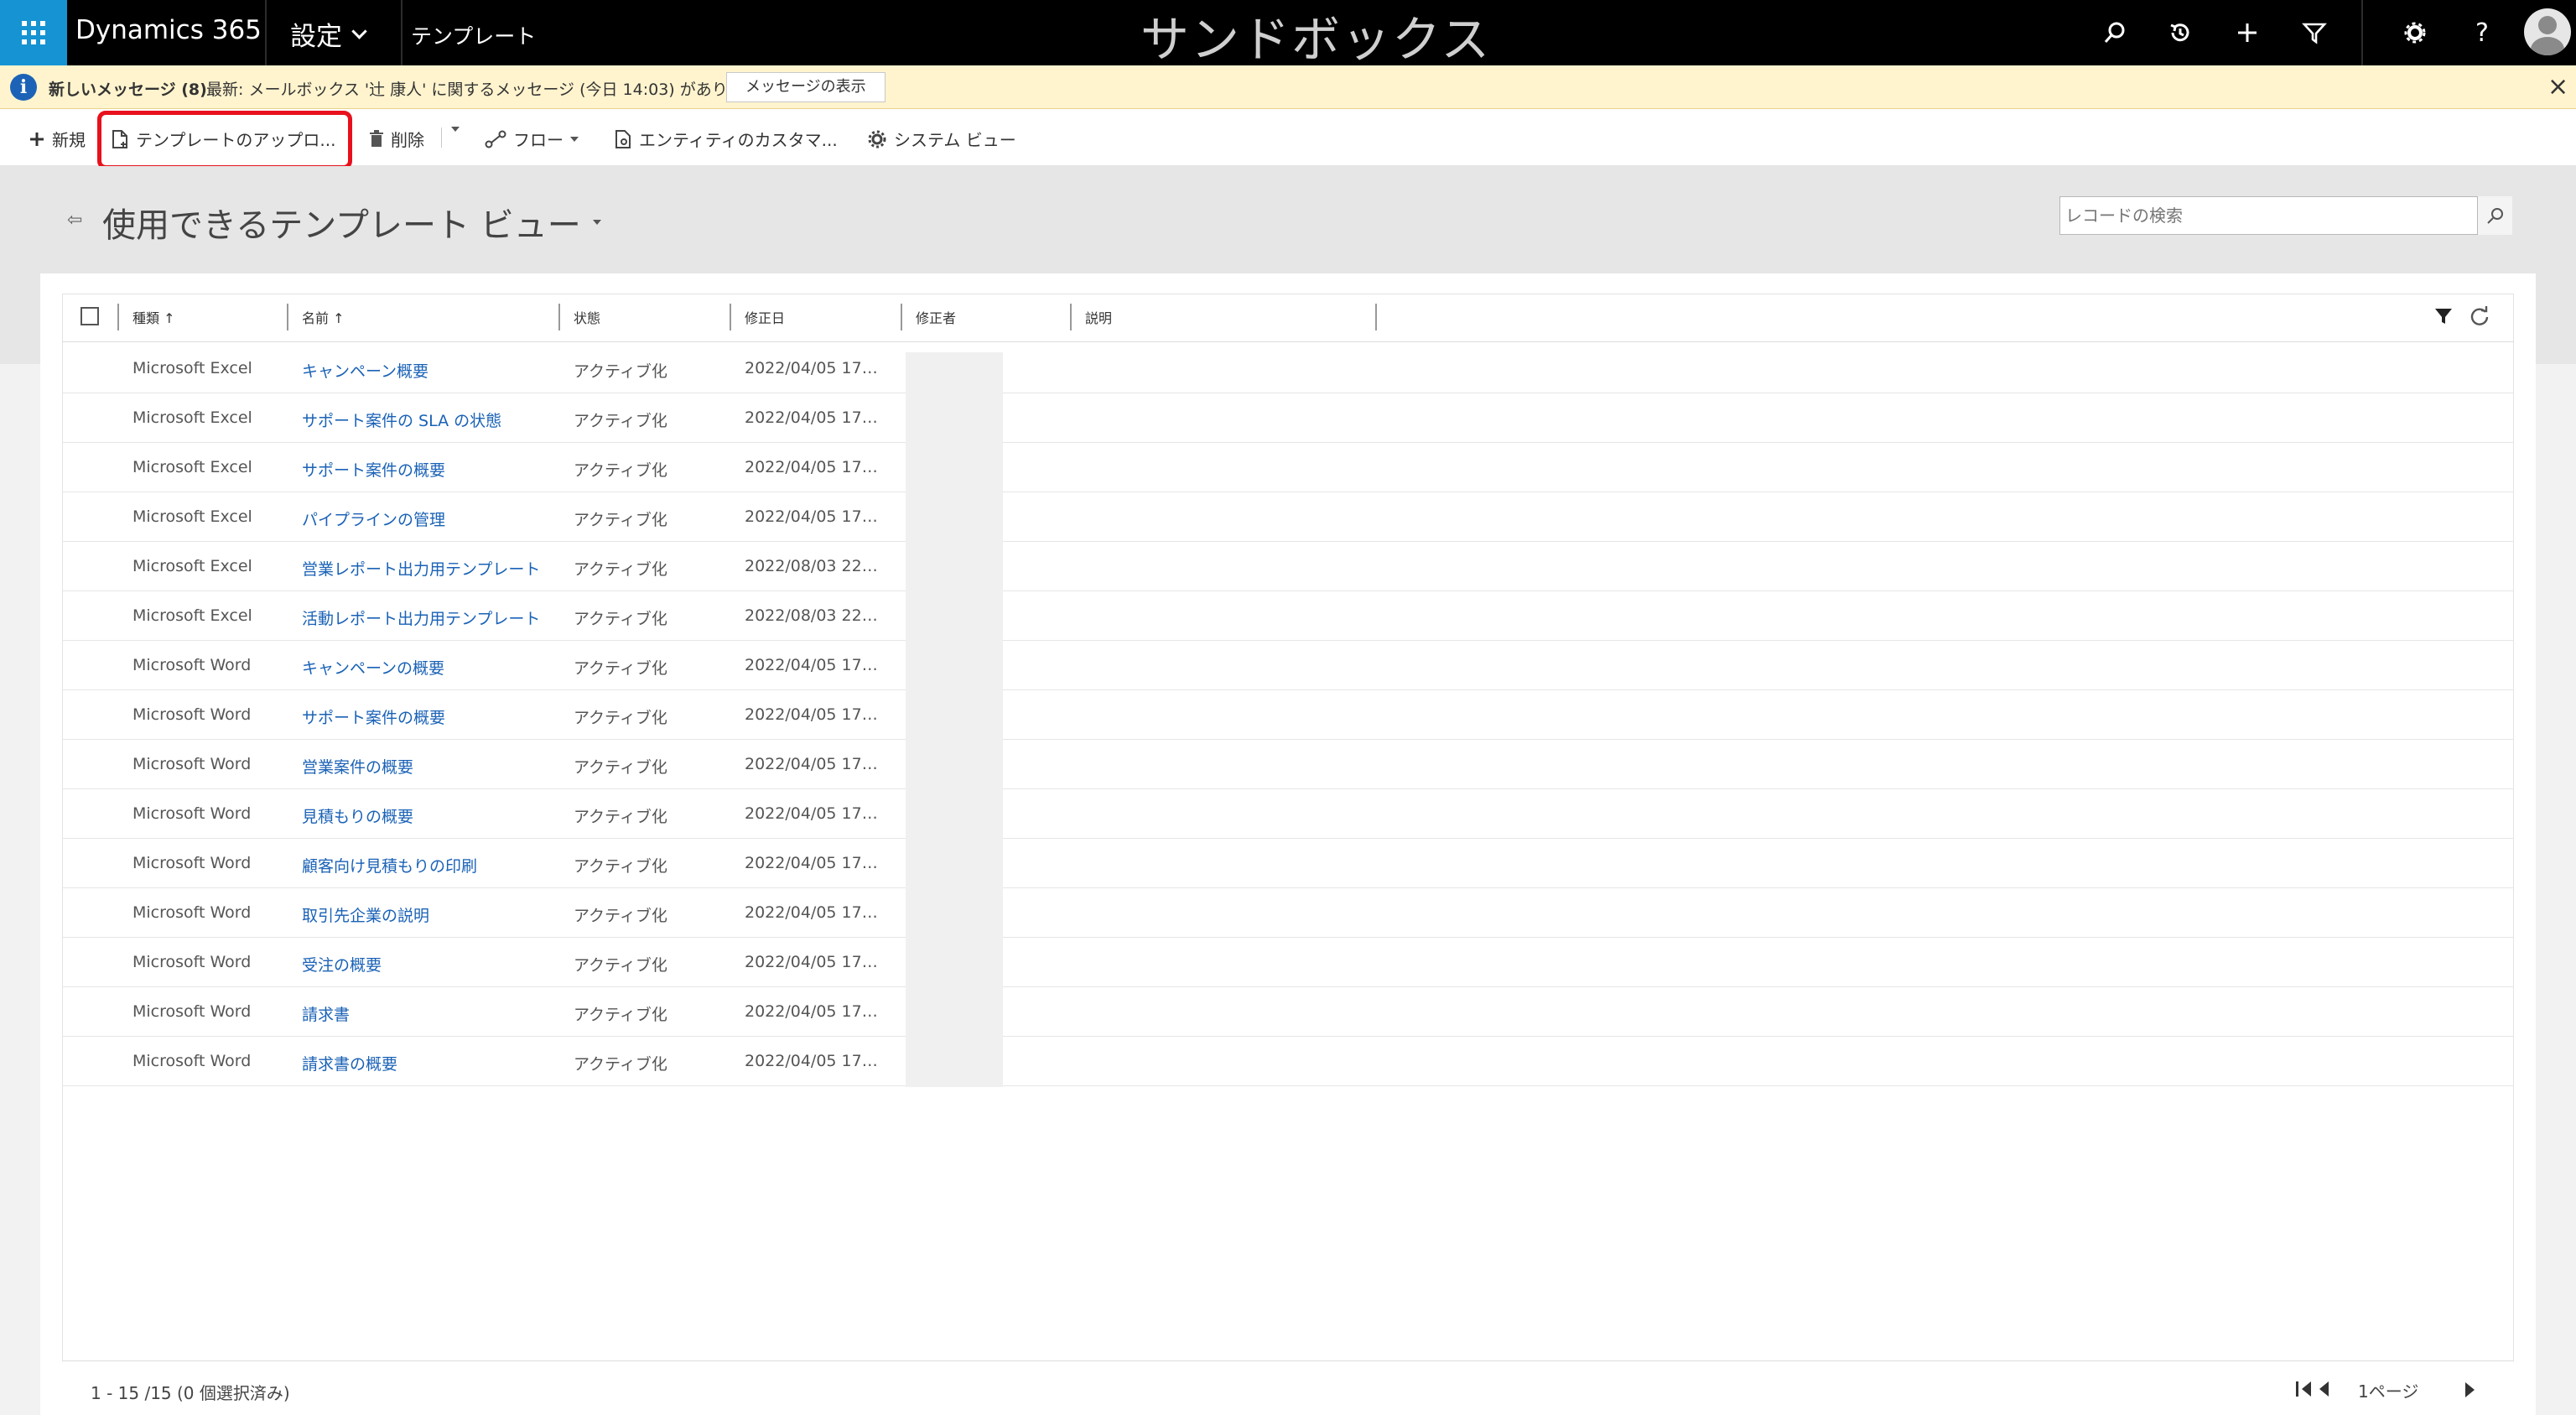 The image size is (2576, 1415). Describe the element at coordinates (532, 139) in the screenshot. I see `flow-button: フロー` at that location.